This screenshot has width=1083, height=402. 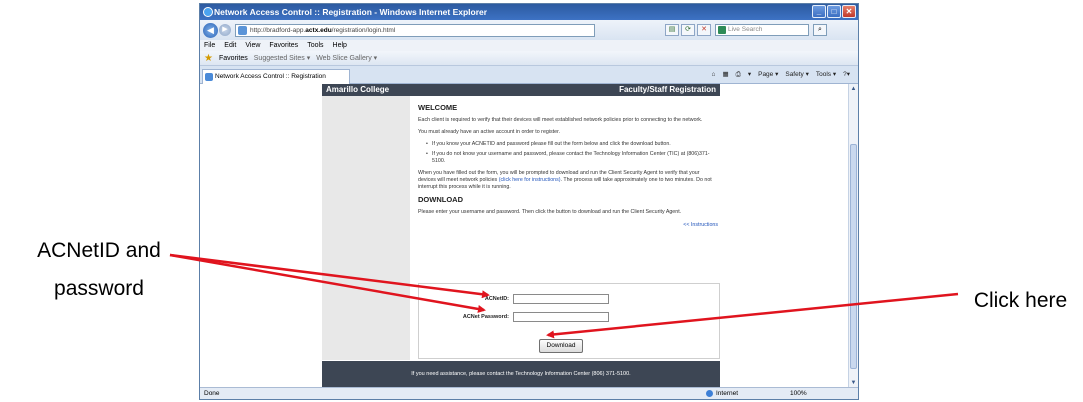 What do you see at coordinates (738, 75) in the screenshot?
I see `print-icon: ⎙` at bounding box center [738, 75].